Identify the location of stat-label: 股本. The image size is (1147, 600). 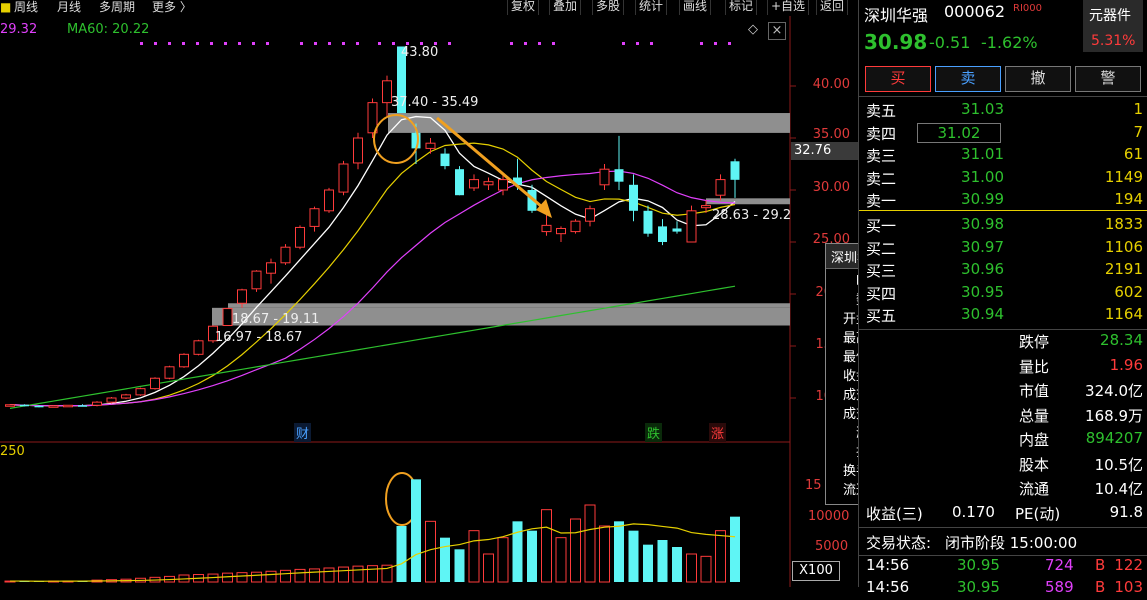
(1034, 464).